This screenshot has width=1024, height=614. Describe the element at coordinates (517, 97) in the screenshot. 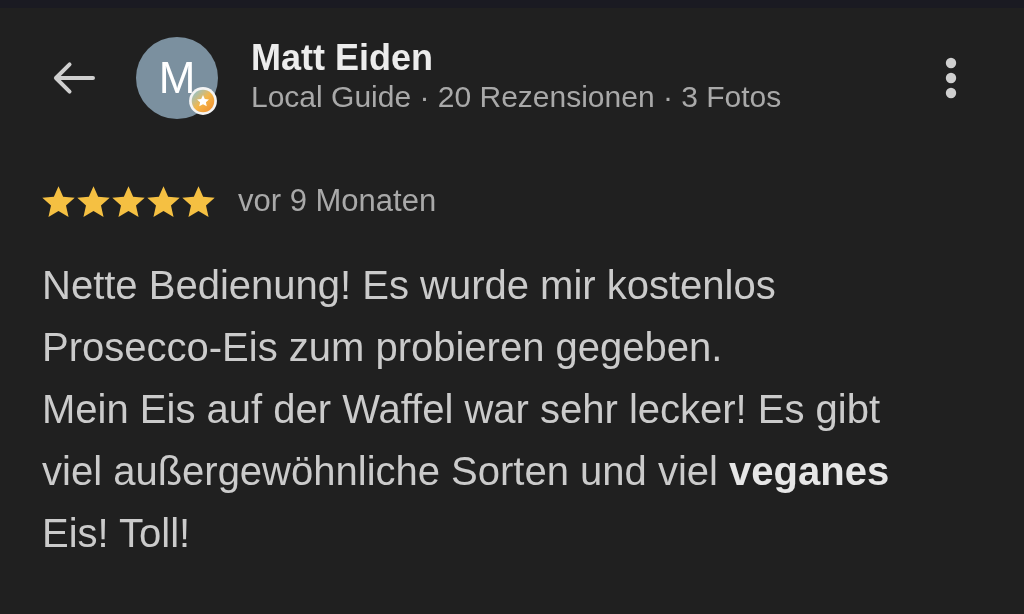

I see `reviewer-stats: Local Guide · 20 Rezensionen · 3 Fotos` at that location.